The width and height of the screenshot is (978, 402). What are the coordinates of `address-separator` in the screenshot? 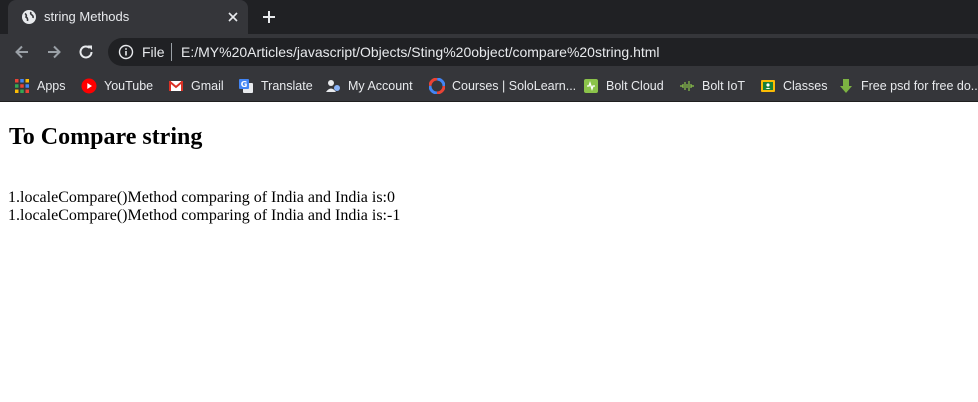 It's located at (171, 52).